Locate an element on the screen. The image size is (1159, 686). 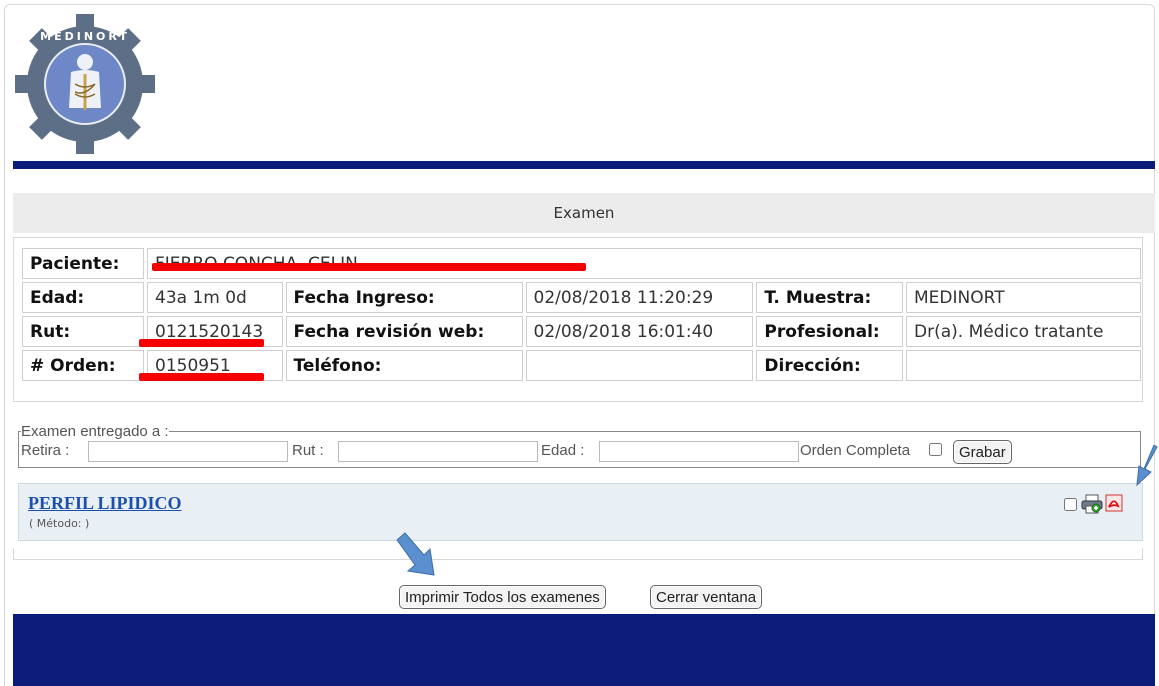
exam-item: PERFIL LIPIDICO ( Método: ) is located at coordinates (580, 512).